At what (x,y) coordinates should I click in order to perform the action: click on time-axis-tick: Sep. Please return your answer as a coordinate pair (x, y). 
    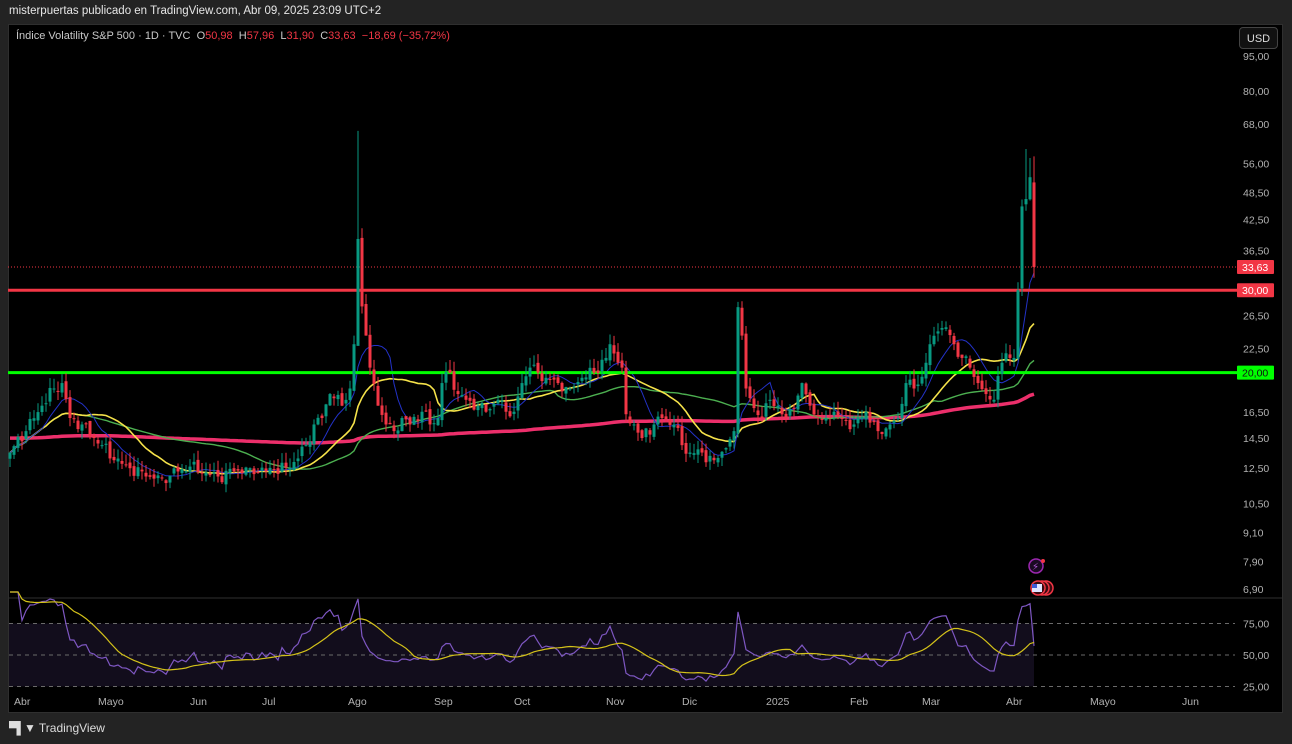
    Looking at the image, I should click on (443, 702).